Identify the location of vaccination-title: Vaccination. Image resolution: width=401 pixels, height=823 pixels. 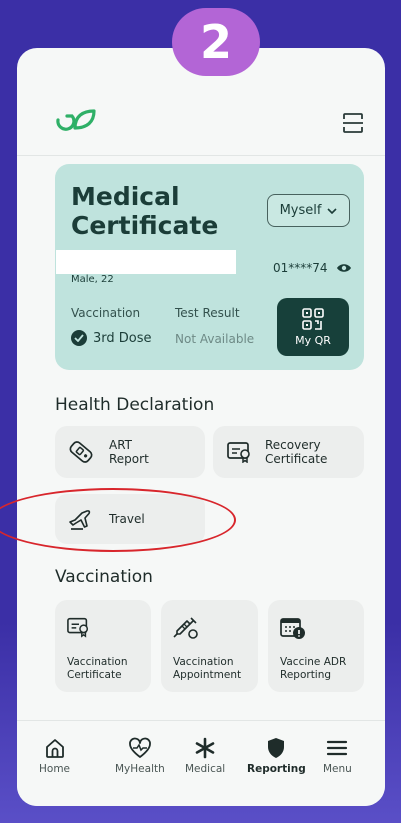
(104, 577).